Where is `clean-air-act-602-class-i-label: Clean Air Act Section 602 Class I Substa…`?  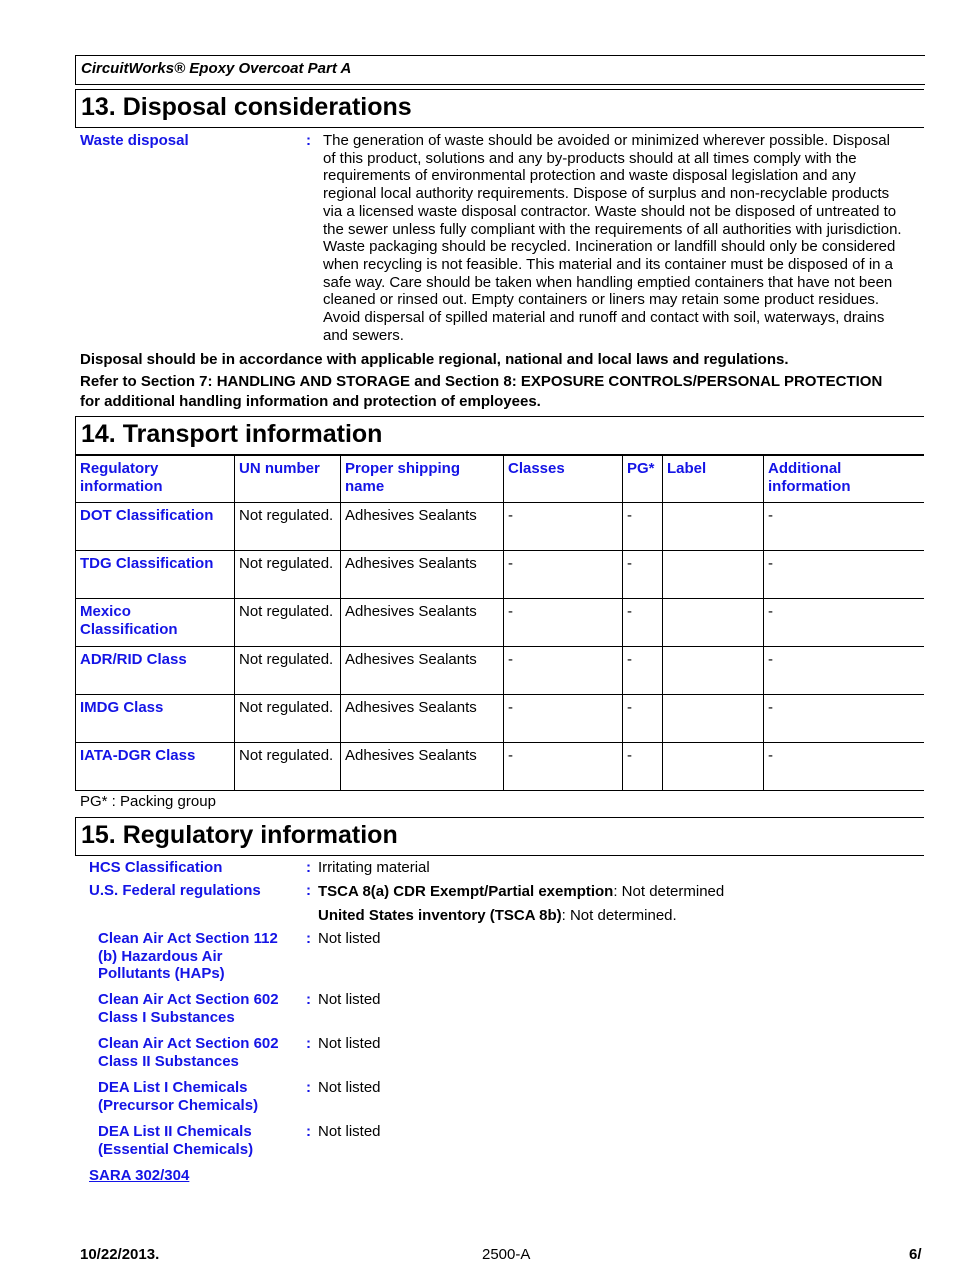
clean-air-act-602-class-i-label: Clean Air Act Section 602 Class I Substa… is located at coordinates (200, 1008).